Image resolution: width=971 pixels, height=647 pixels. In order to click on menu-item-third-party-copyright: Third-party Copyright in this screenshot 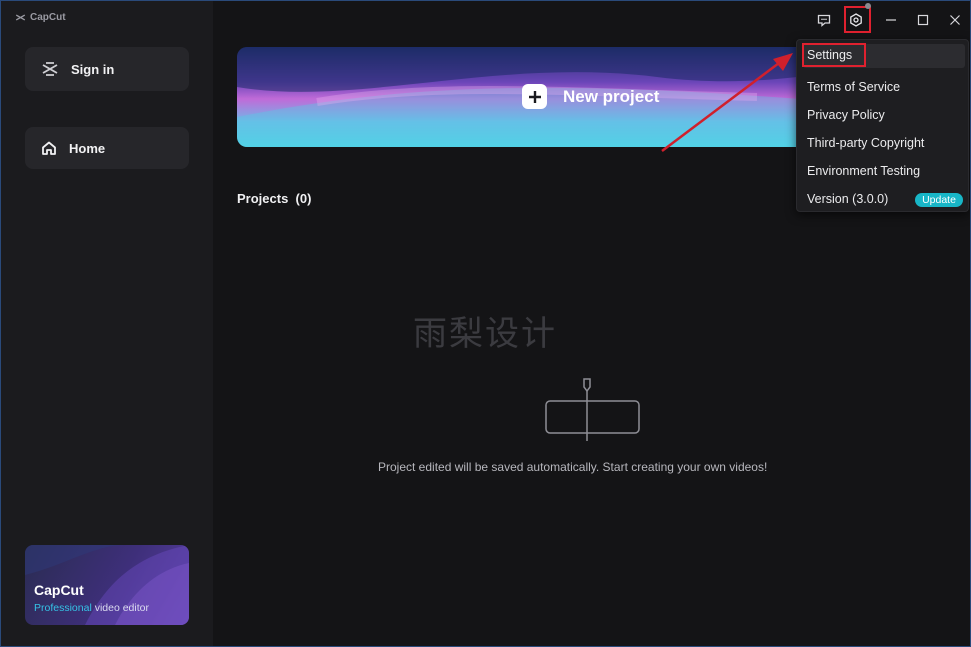, I will do `click(865, 143)`.